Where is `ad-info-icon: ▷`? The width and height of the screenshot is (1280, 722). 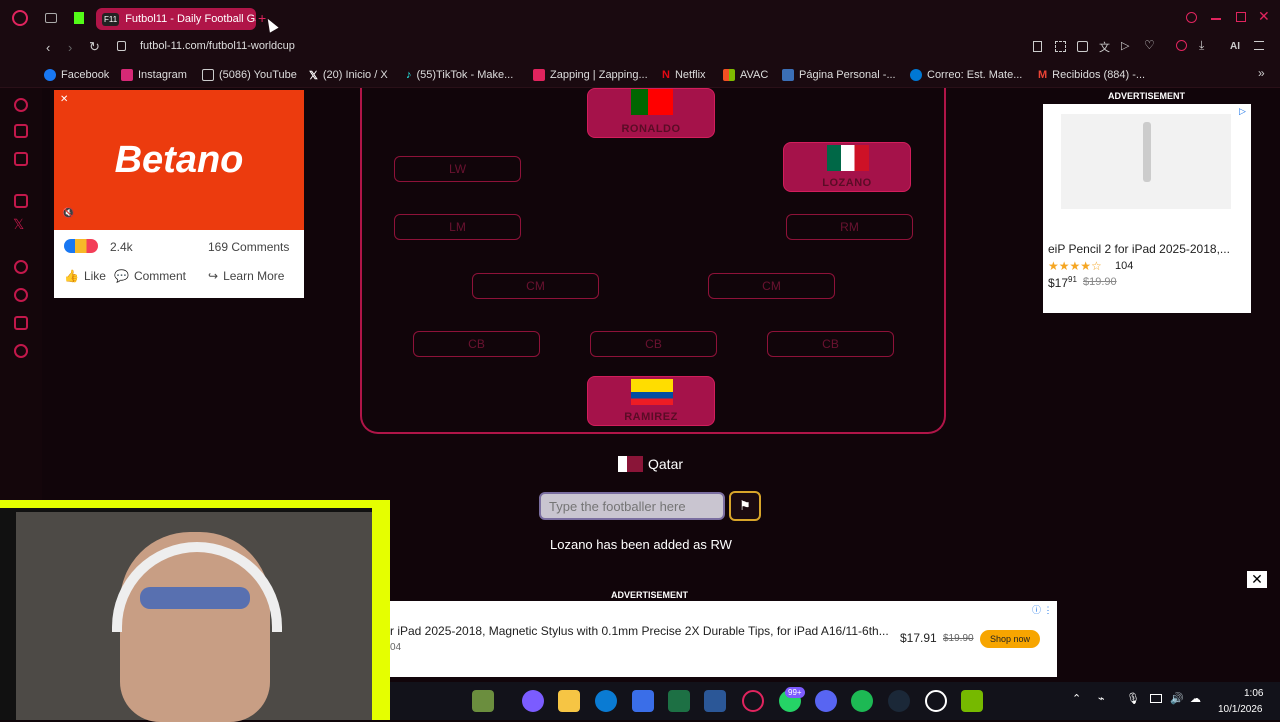
ad-info-icon: ▷ is located at coordinates (1242, 111).